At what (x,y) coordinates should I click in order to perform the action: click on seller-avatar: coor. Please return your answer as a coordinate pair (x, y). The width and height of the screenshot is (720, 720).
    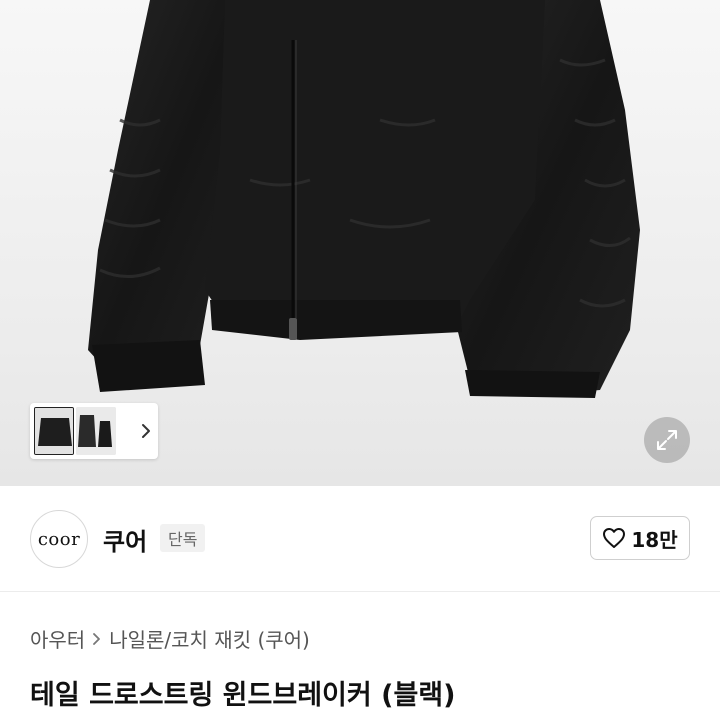
    Looking at the image, I should click on (59, 539).